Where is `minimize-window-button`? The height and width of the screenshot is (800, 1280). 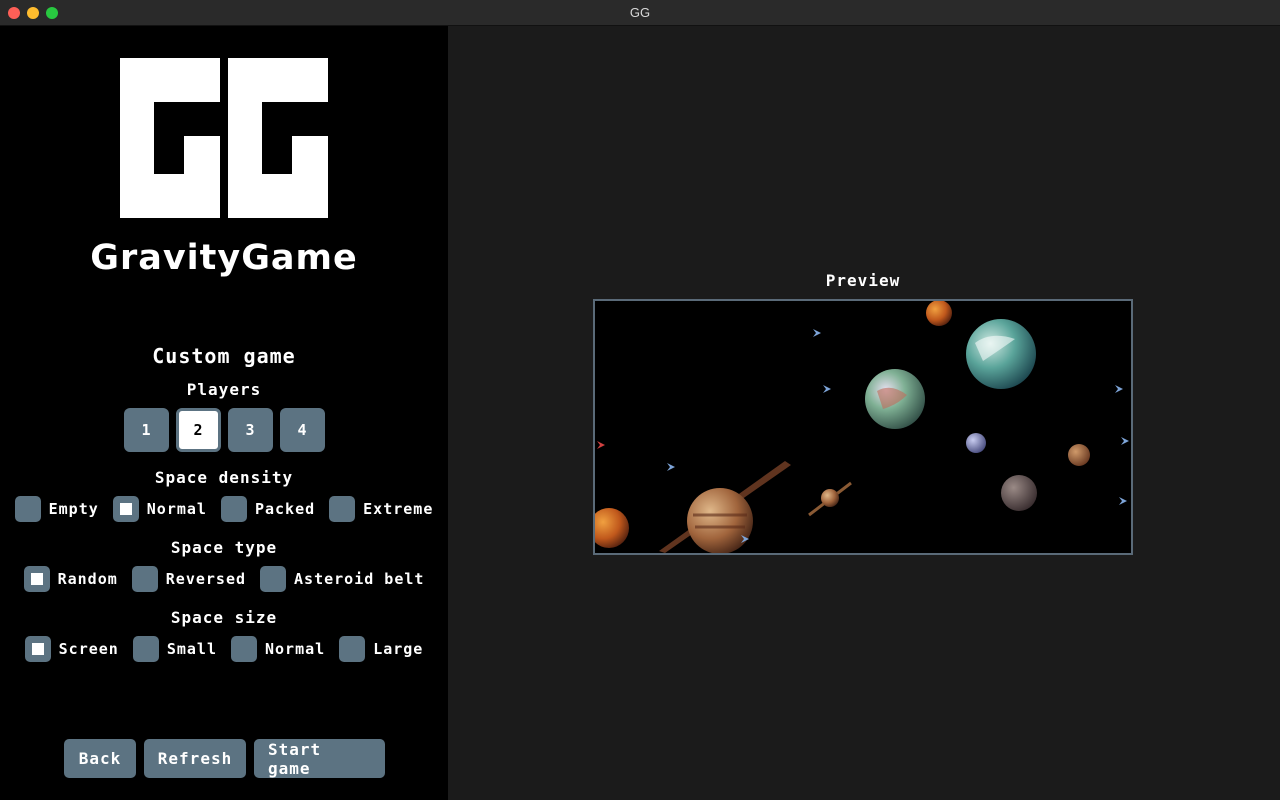 minimize-window-button is located at coordinates (33, 13).